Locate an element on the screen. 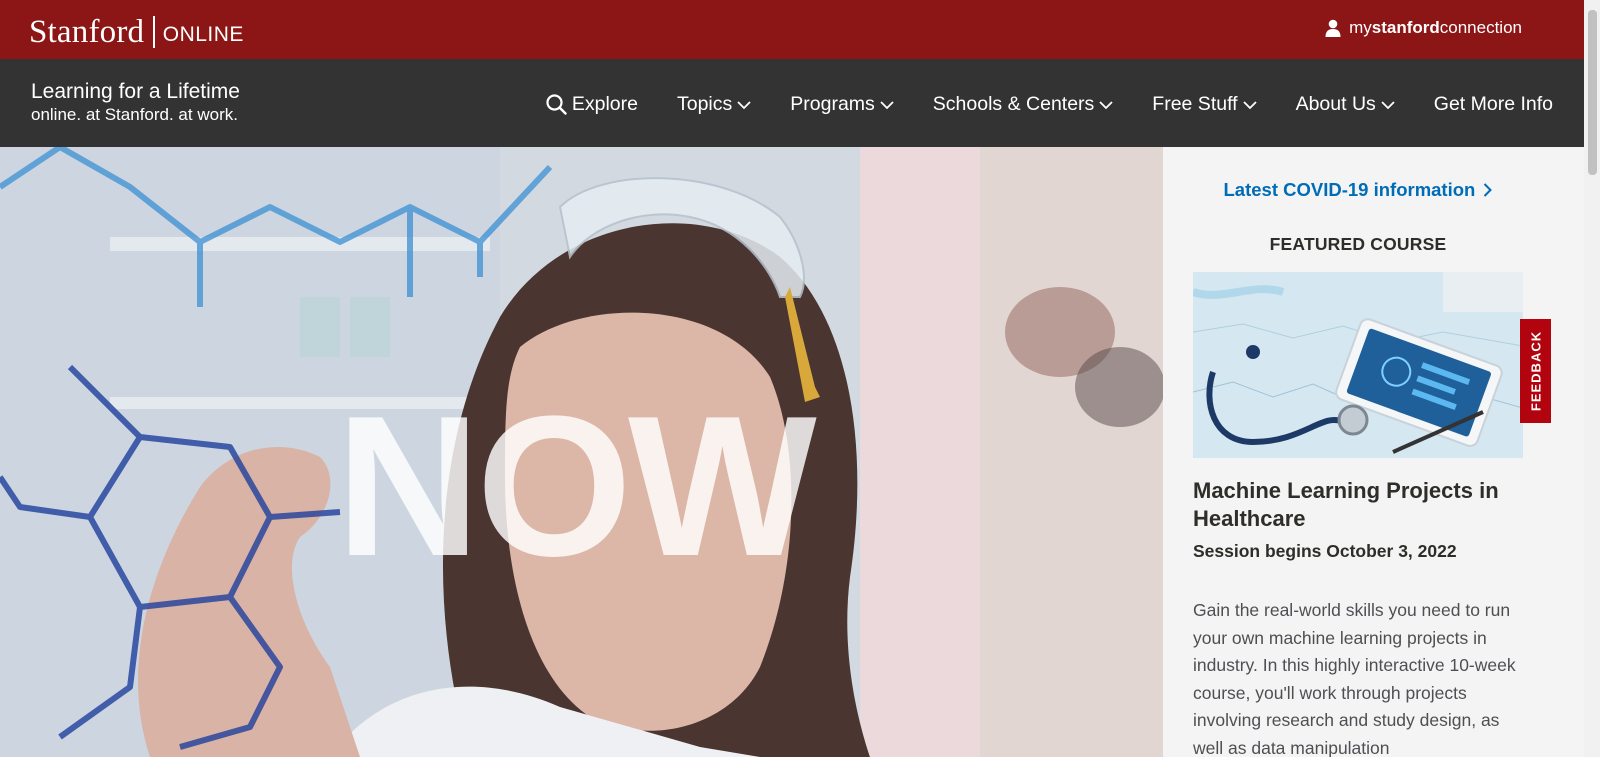  covid-info-link: Latest COVID-19 information is located at coordinates (1358, 190).